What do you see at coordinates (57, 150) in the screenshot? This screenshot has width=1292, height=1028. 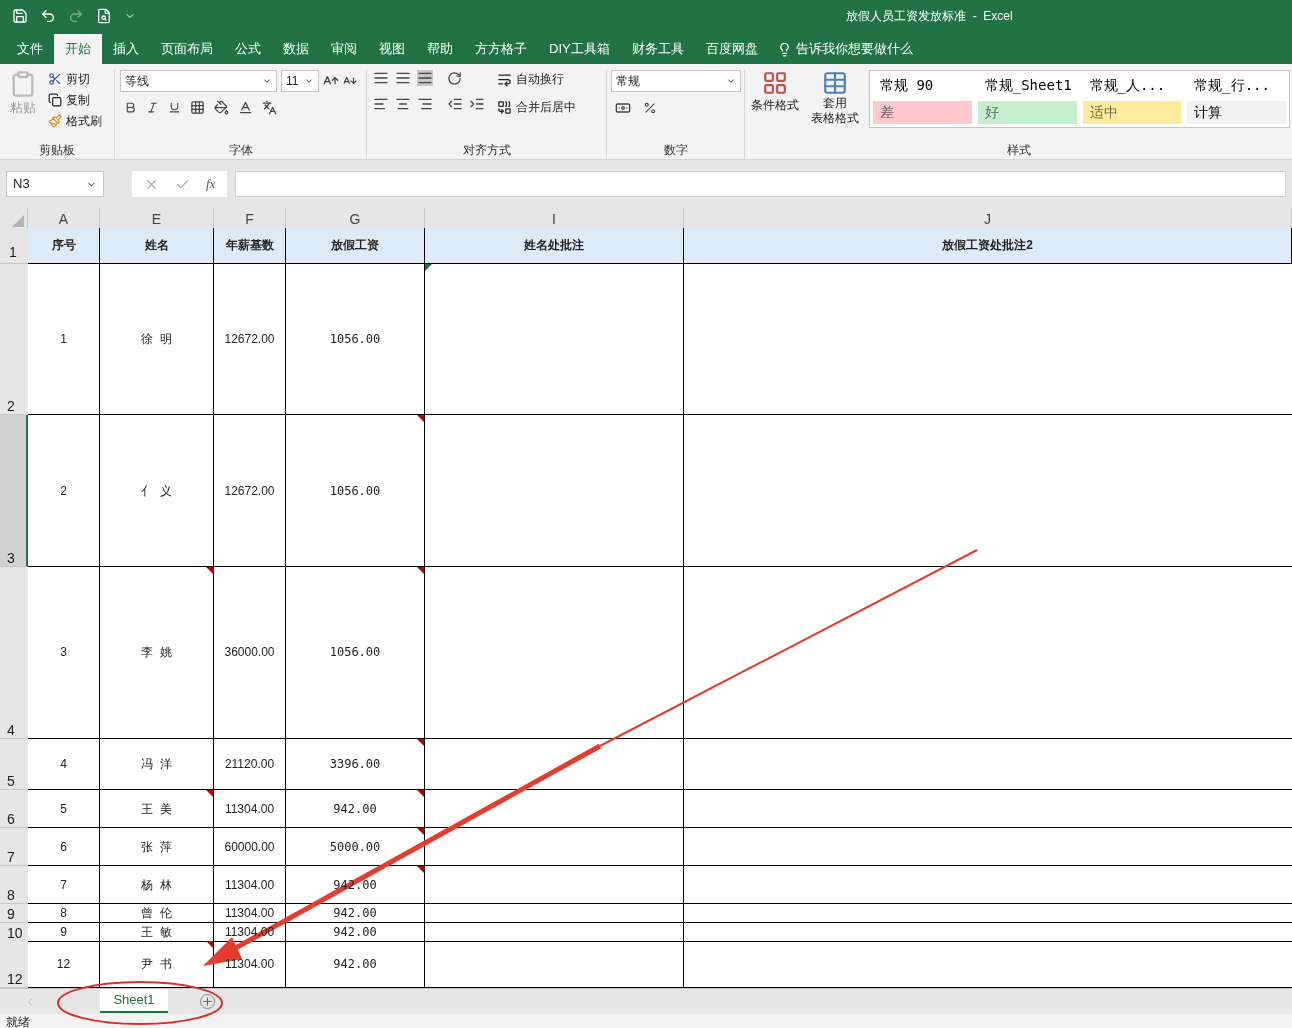 I see `group-label: 剪贴板` at bounding box center [57, 150].